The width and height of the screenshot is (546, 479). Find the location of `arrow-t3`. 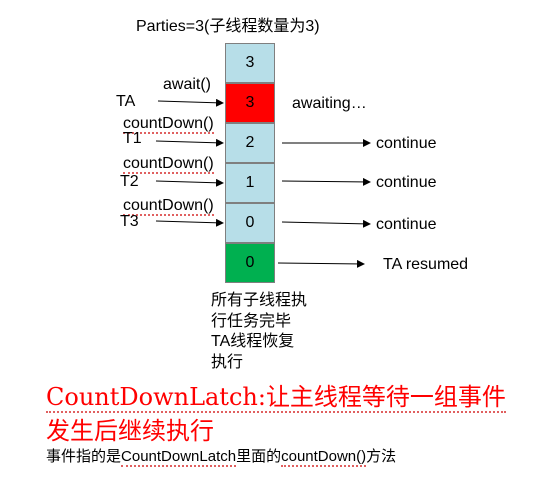

arrow-t3 is located at coordinates (189, 222).